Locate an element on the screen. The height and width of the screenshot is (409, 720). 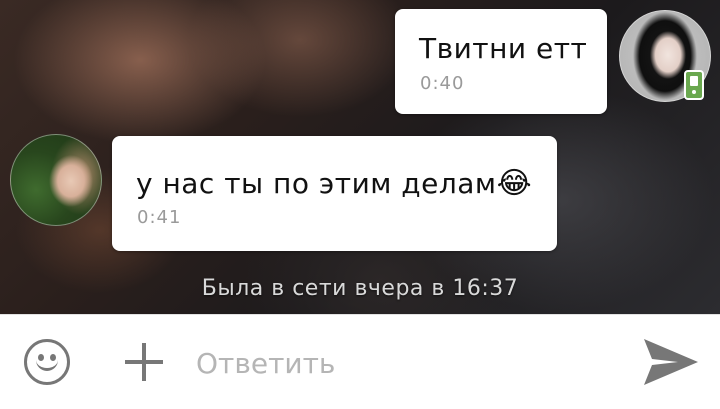
last-seen-status: Была в сети вчера в 16:37 is located at coordinates (360, 288).